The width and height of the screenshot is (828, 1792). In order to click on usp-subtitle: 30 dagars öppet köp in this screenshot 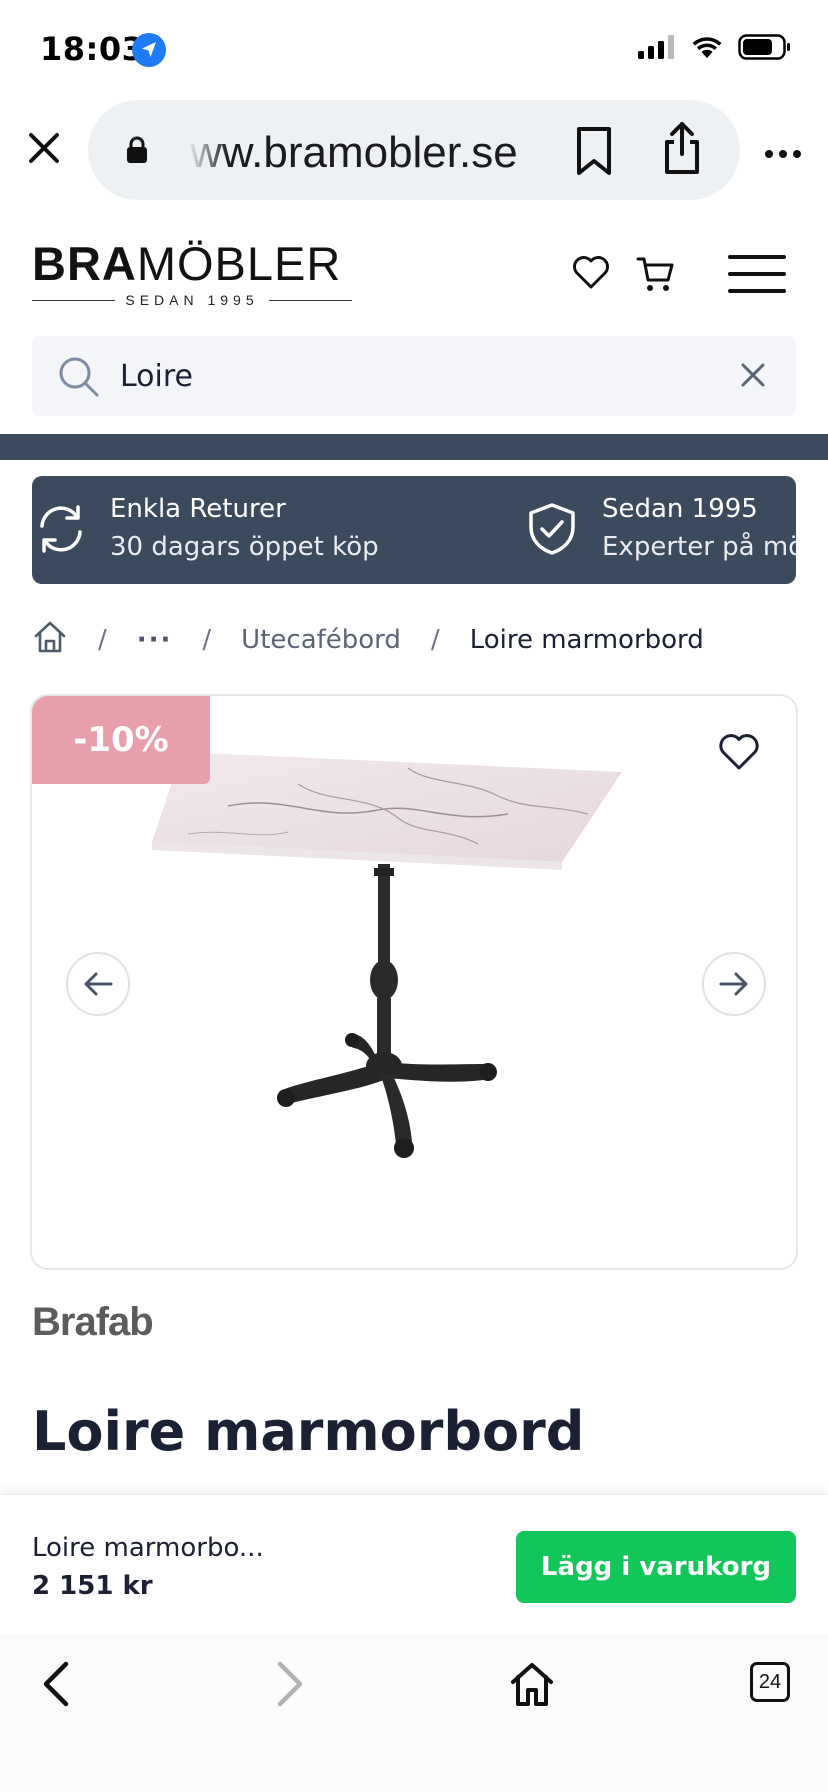, I will do `click(244, 547)`.